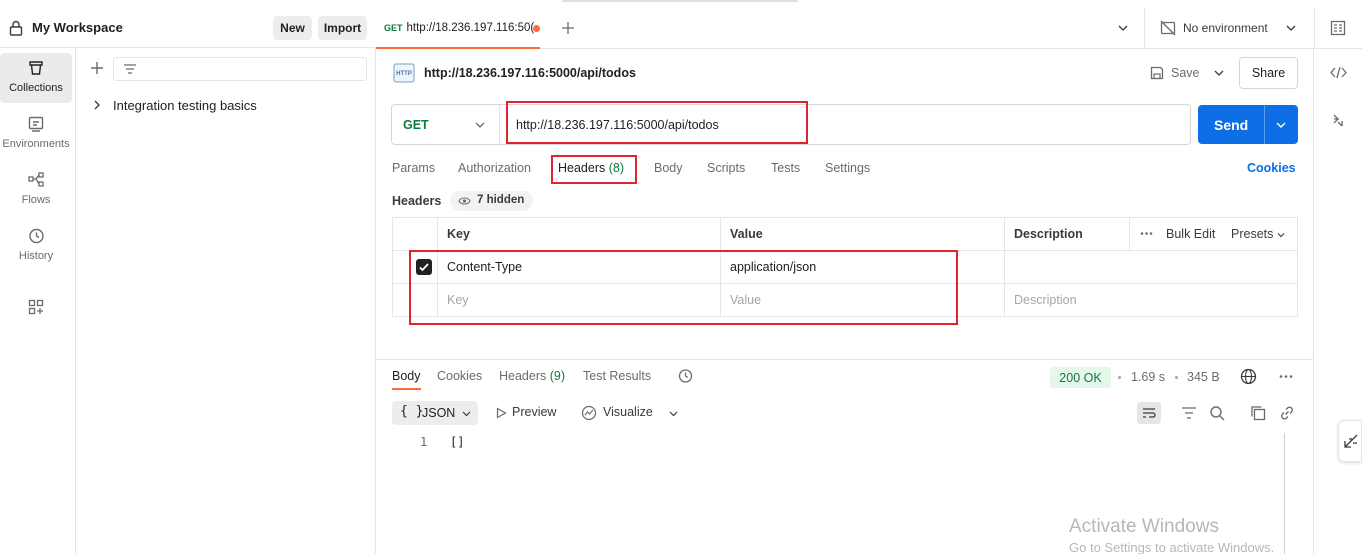 The width and height of the screenshot is (1362, 554). I want to click on nav-label-flows: Flows, so click(36, 200).